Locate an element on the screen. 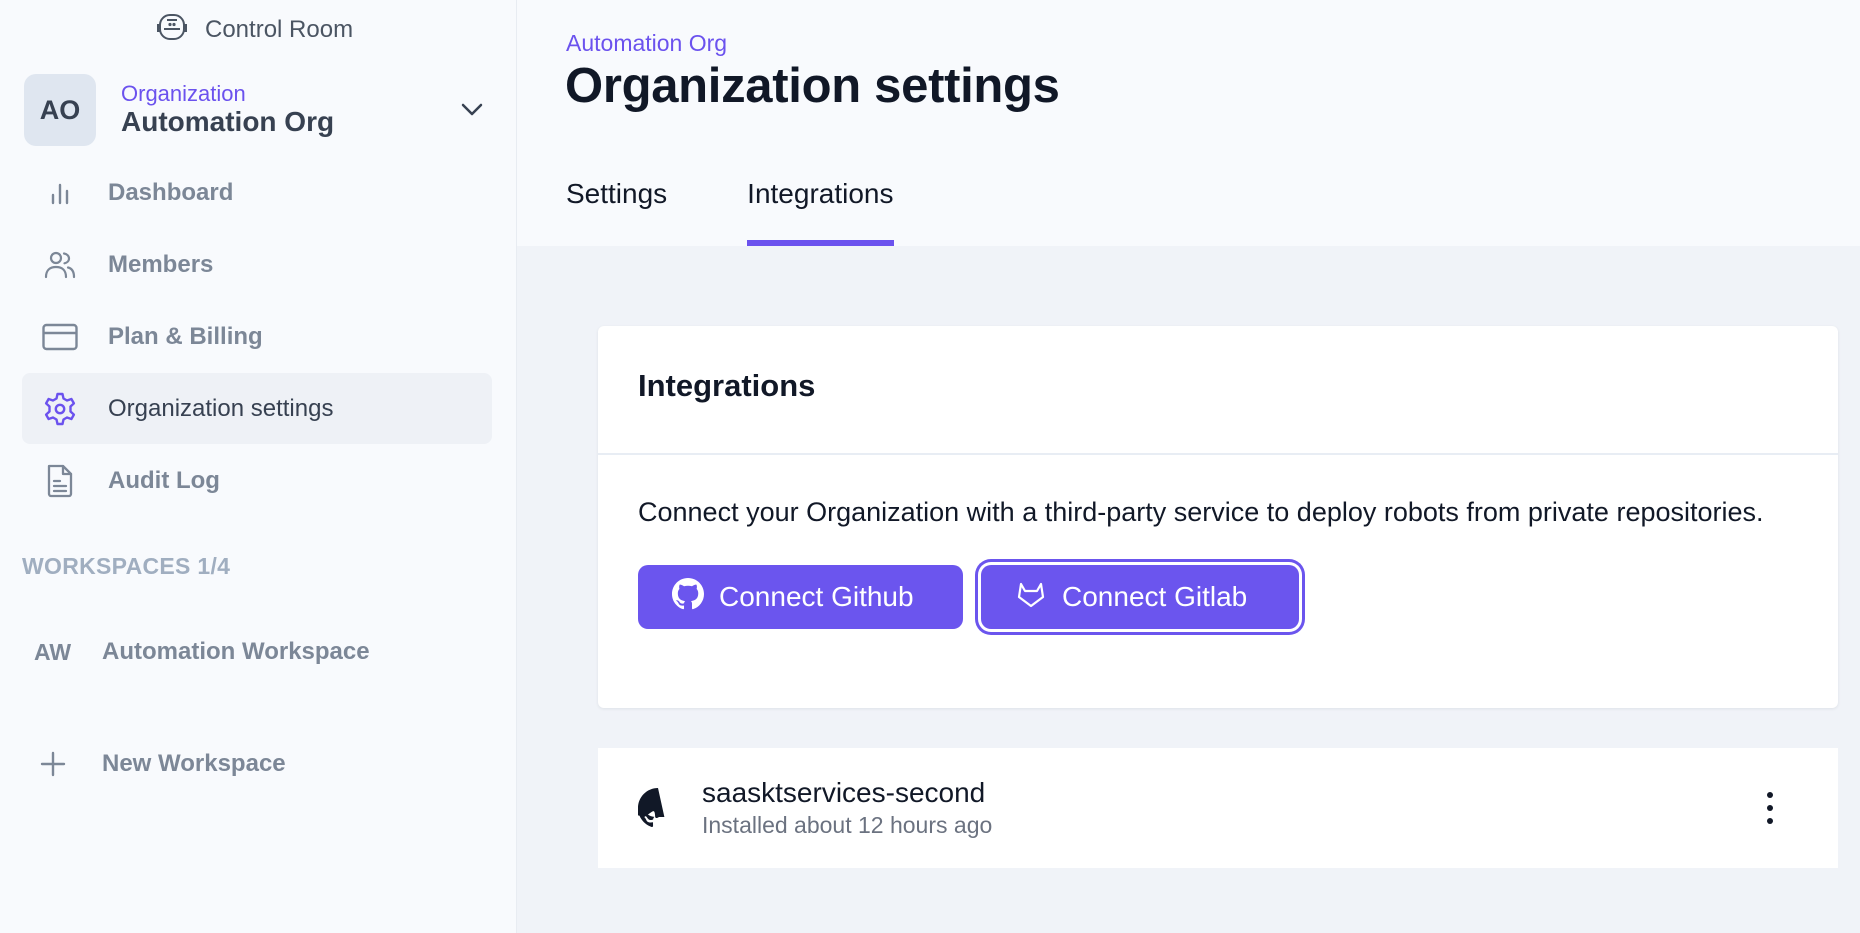  tab-integrations: Integrations is located at coordinates (820, 208).